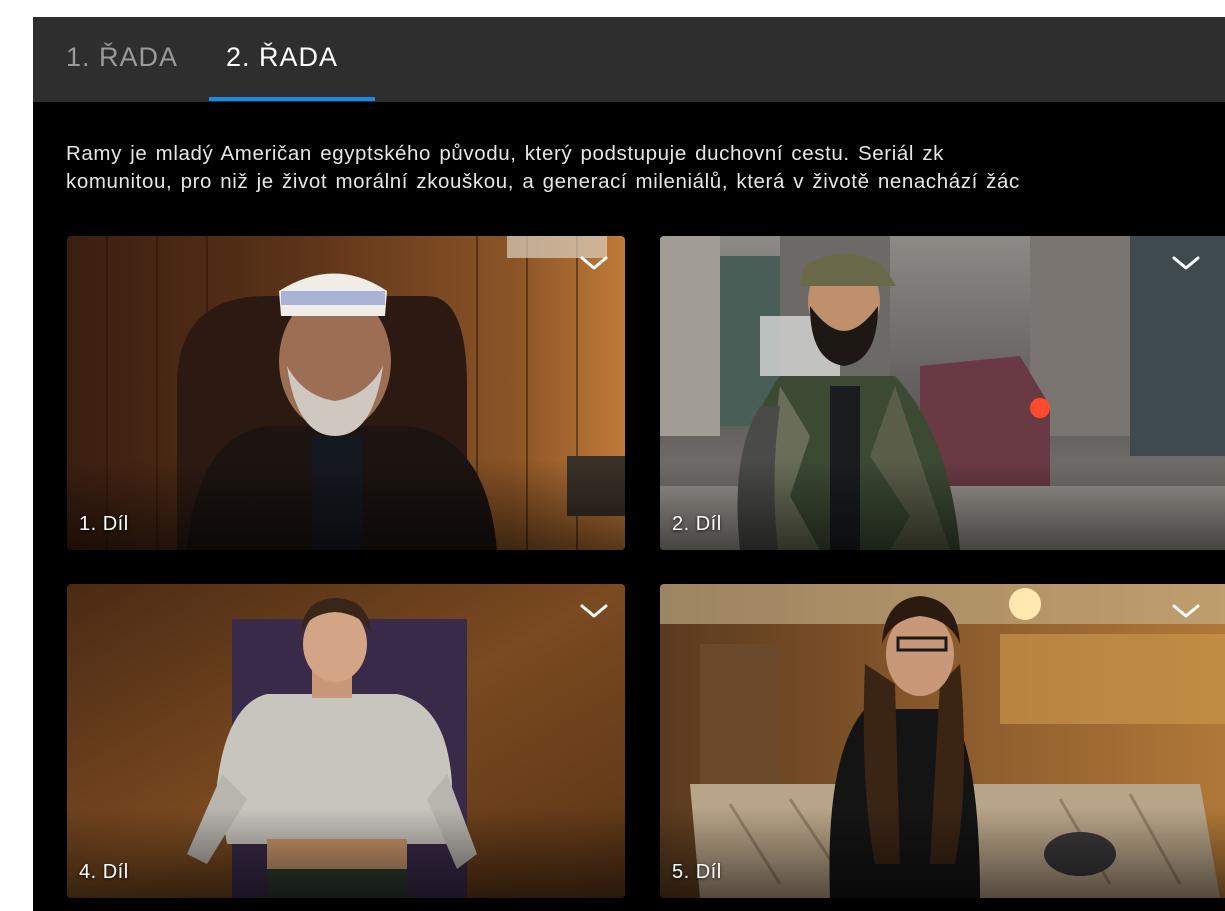 The width and height of the screenshot is (1225, 911). I want to click on episode-label: 4. Díl, so click(104, 872).